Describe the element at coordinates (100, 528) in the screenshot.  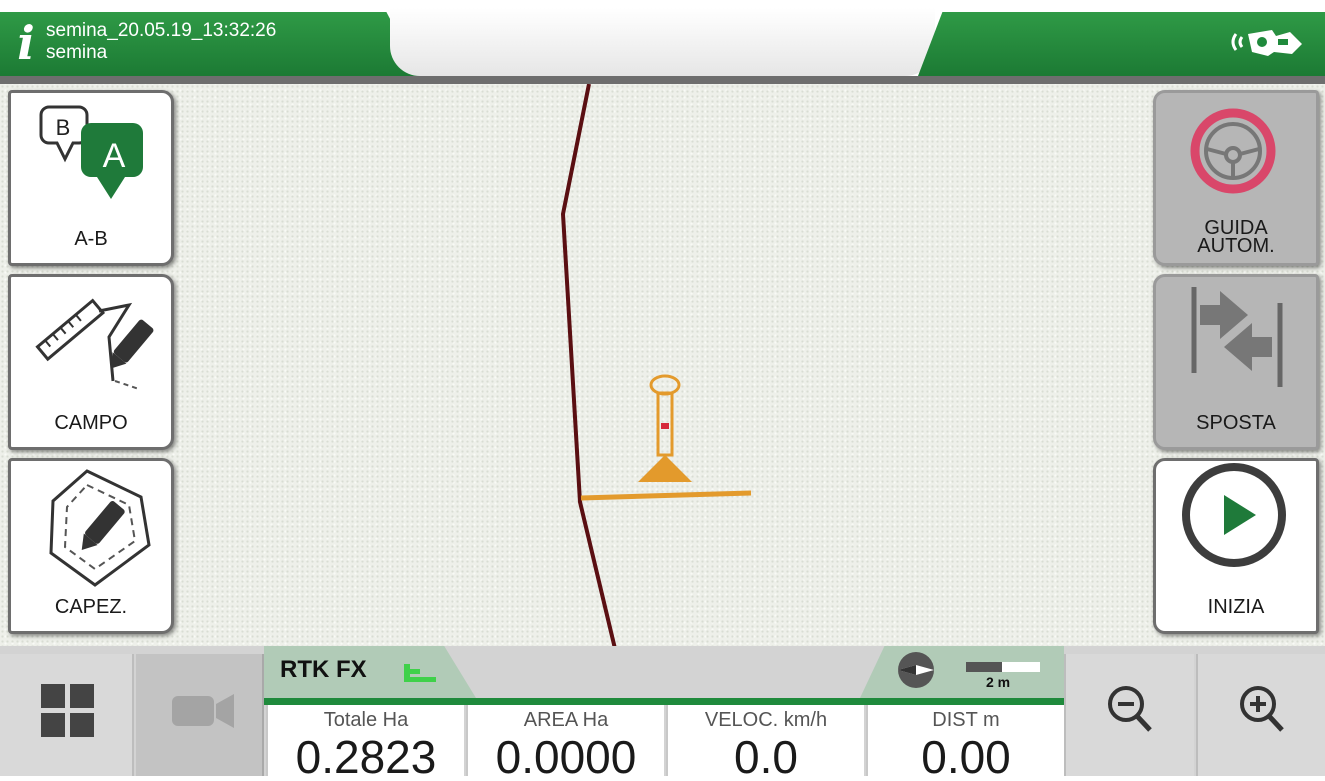
I see `headland-icon` at that location.